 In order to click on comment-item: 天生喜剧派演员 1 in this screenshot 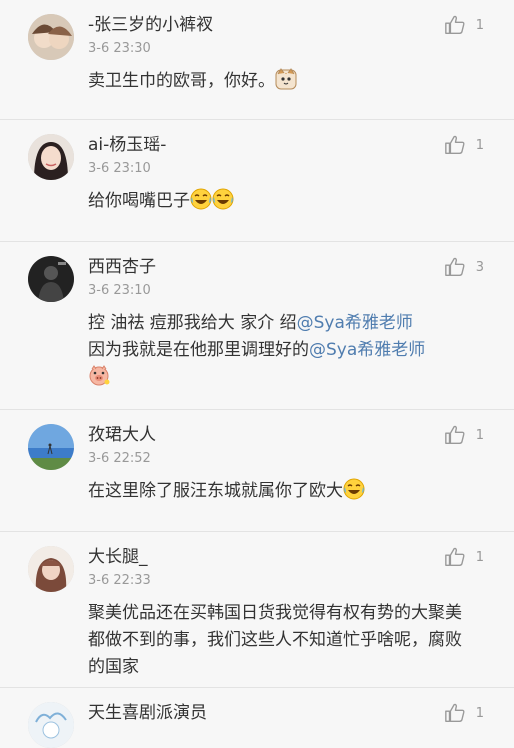, I will do `click(257, 718)`.